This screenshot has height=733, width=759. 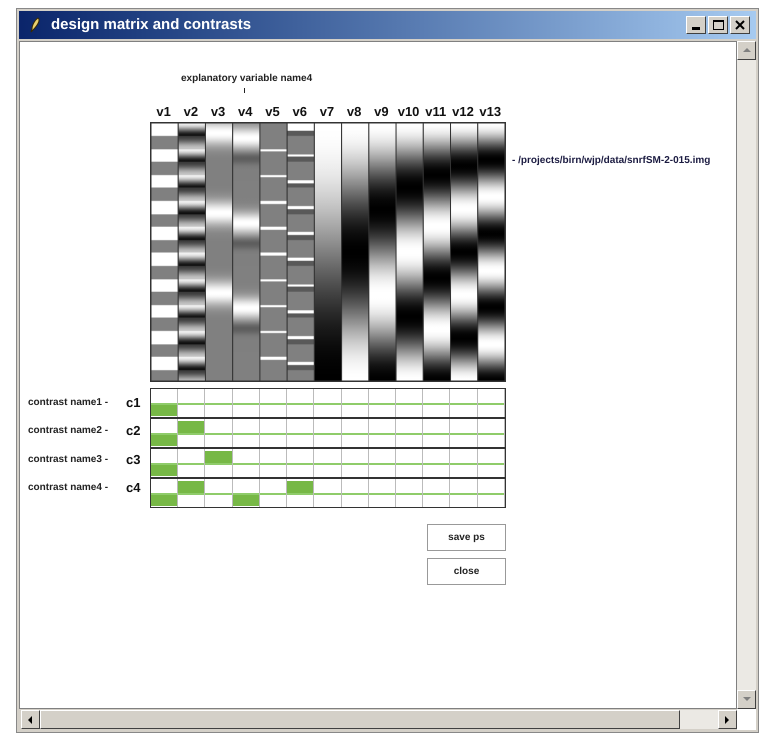 I want to click on contrast-name: contrast name1 -, so click(x=69, y=403).